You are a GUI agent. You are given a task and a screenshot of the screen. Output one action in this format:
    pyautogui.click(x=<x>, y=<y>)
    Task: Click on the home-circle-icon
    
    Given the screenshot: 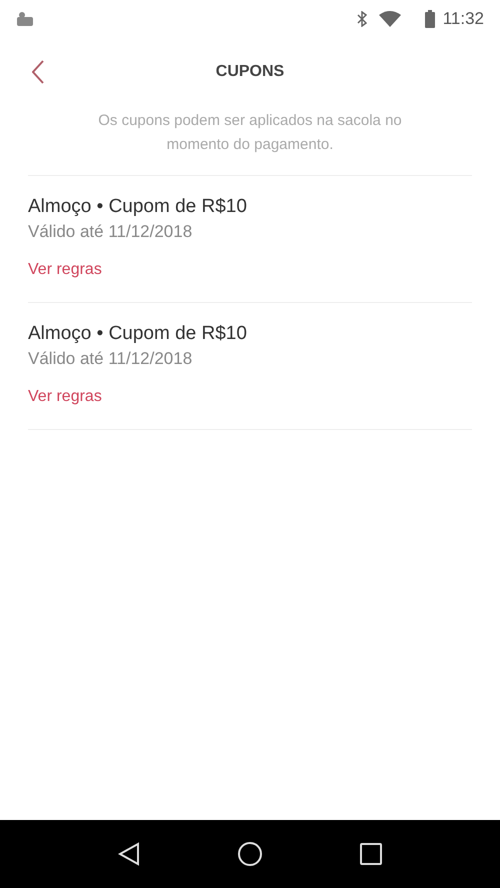 What is the action you would take?
    pyautogui.click(x=249, y=854)
    